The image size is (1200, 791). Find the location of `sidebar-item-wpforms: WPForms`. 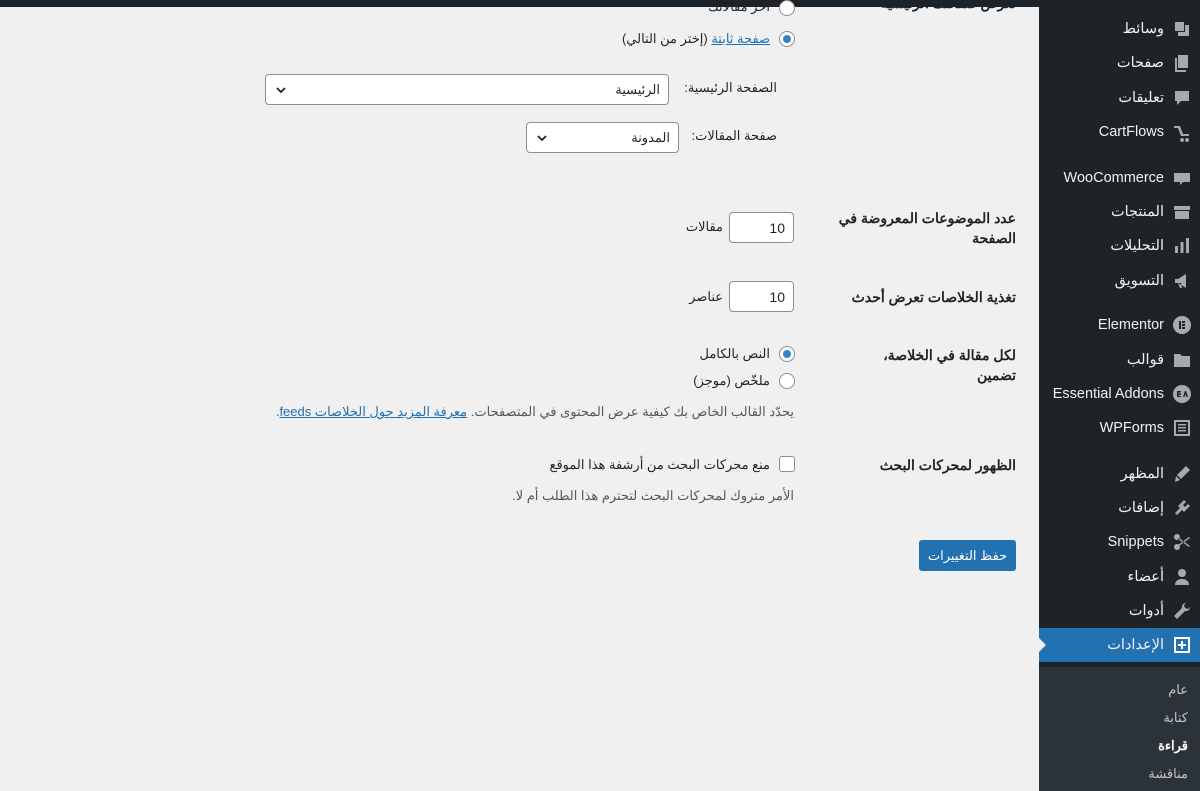

sidebar-item-wpforms: WPForms is located at coordinates (1119, 428).